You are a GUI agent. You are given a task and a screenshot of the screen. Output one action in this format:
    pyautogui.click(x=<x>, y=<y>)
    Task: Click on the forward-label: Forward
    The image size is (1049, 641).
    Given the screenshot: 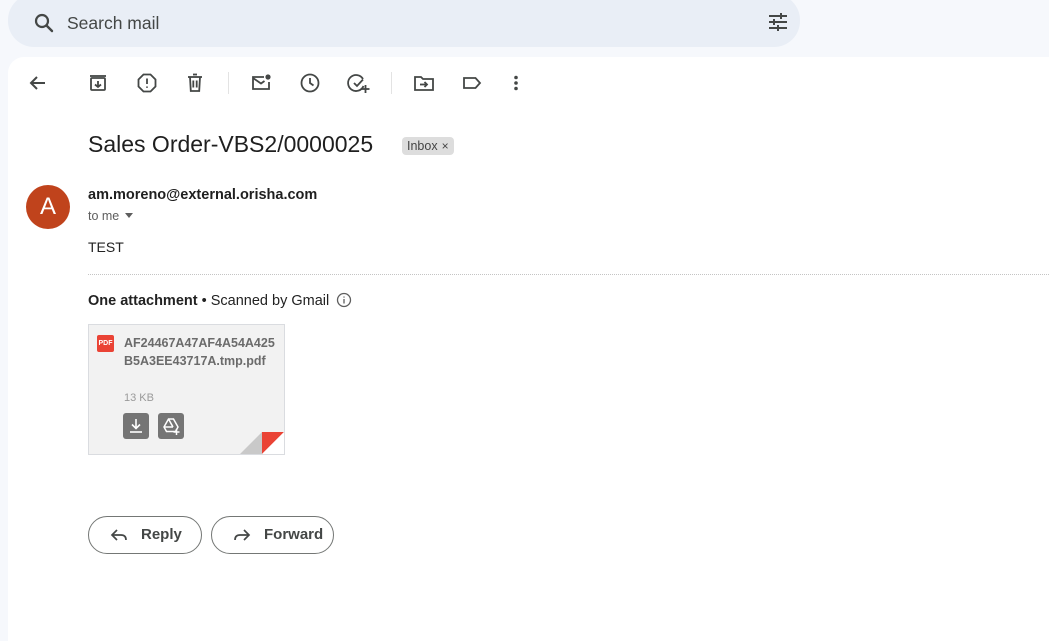 What is the action you would take?
    pyautogui.click(x=294, y=534)
    